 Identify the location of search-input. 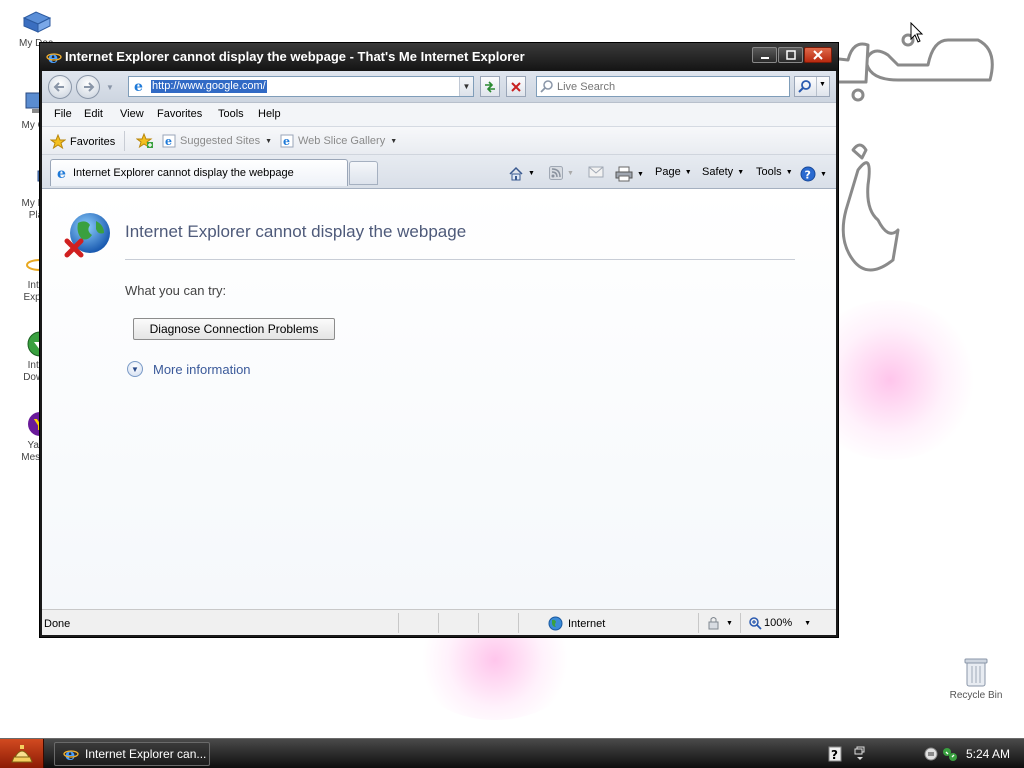
(670, 86).